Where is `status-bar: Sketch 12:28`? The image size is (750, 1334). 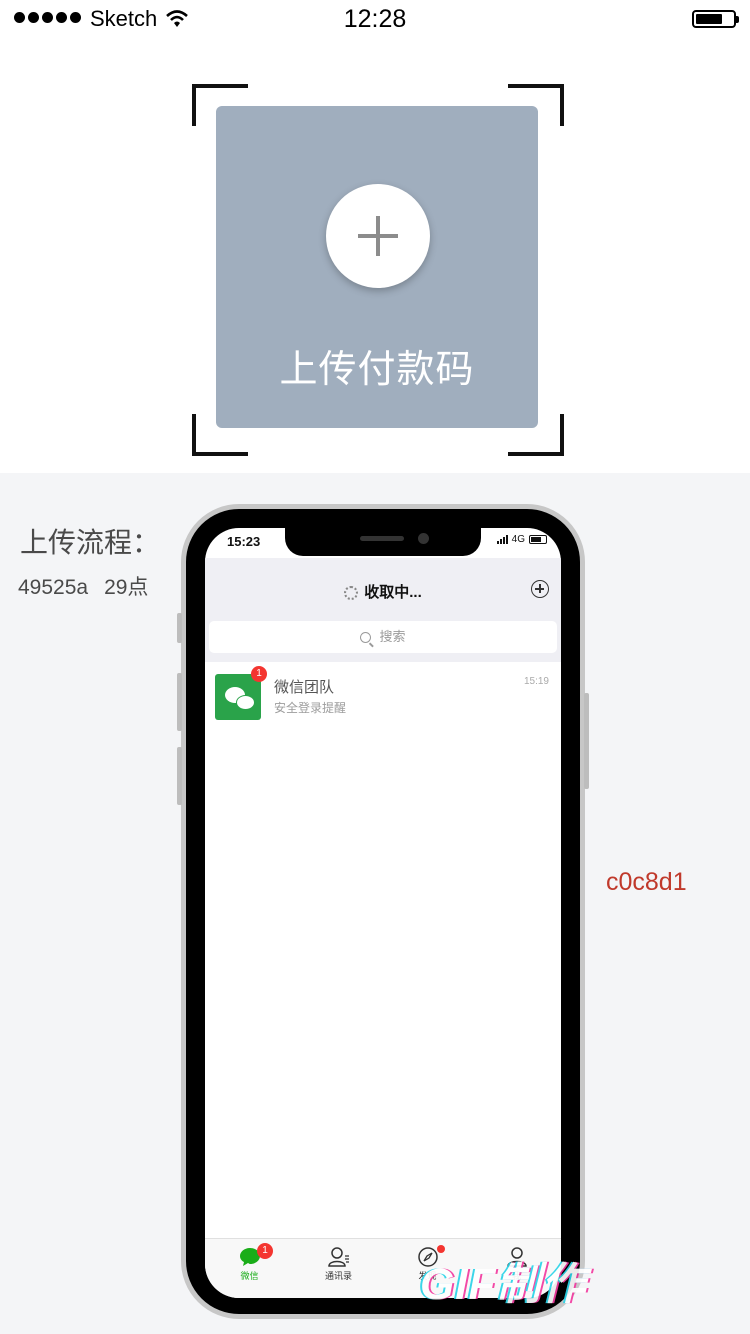 status-bar: Sketch 12:28 is located at coordinates (375, 20).